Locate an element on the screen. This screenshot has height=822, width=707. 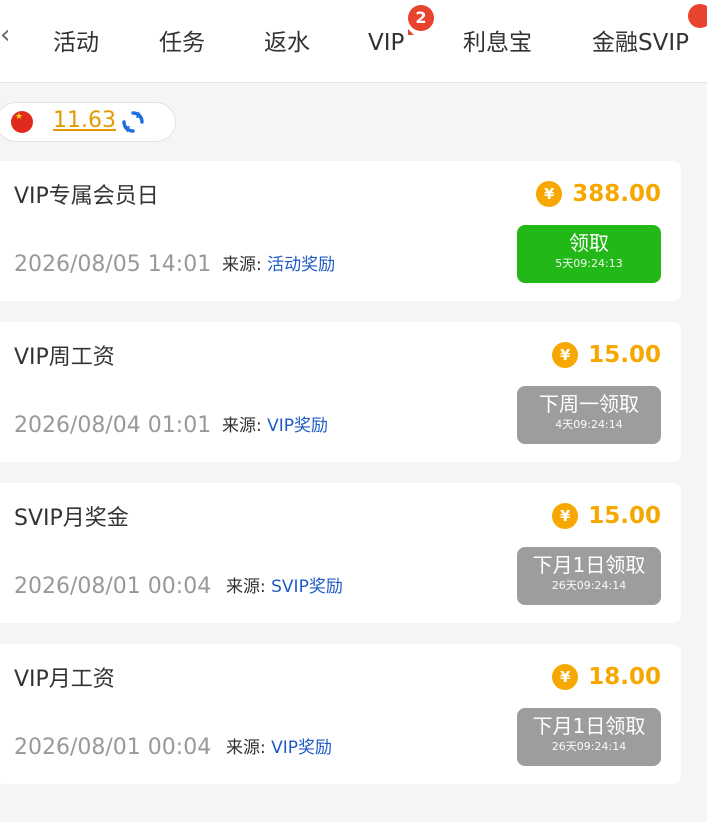
balance-pill: ★ 11.63 is located at coordinates (88, 122).